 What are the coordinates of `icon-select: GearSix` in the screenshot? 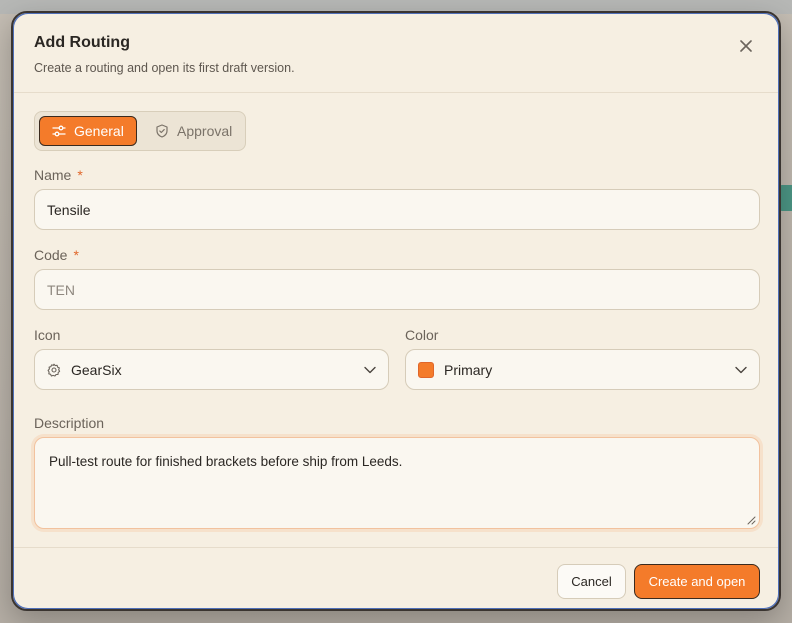 It's located at (211, 369).